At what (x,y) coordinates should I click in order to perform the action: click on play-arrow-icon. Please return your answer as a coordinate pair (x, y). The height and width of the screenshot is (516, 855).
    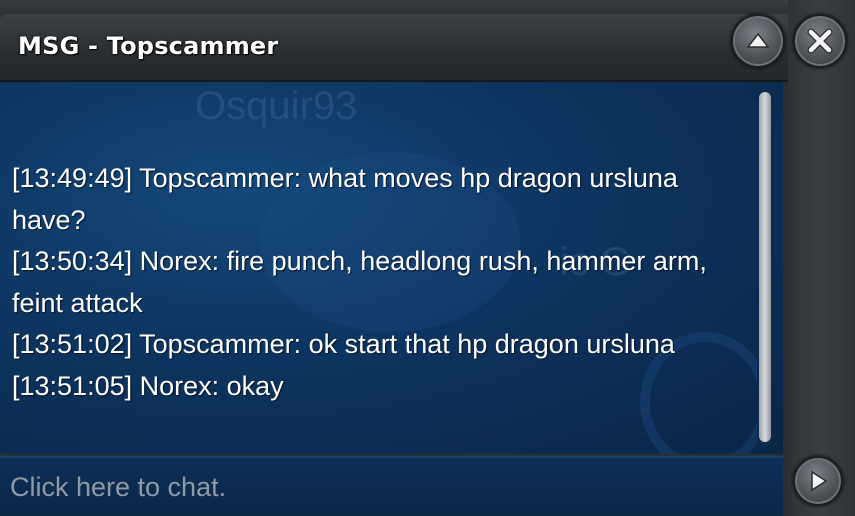
    Looking at the image, I should click on (819, 481).